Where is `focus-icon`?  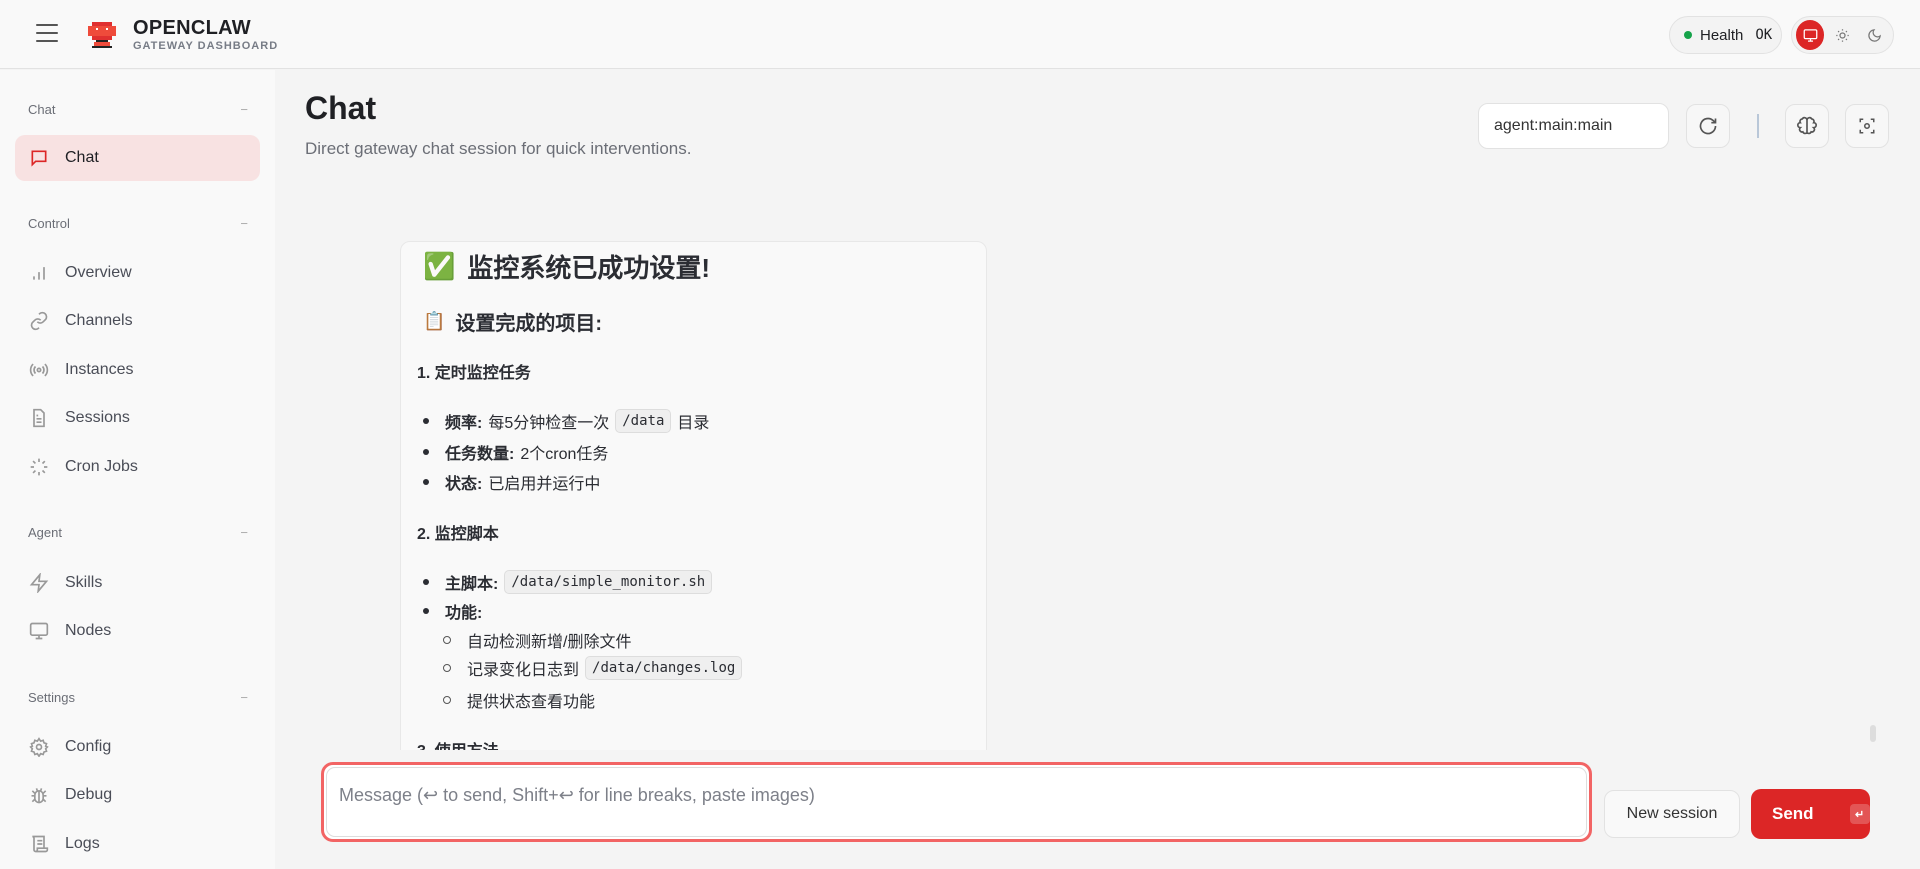 focus-icon is located at coordinates (1867, 126).